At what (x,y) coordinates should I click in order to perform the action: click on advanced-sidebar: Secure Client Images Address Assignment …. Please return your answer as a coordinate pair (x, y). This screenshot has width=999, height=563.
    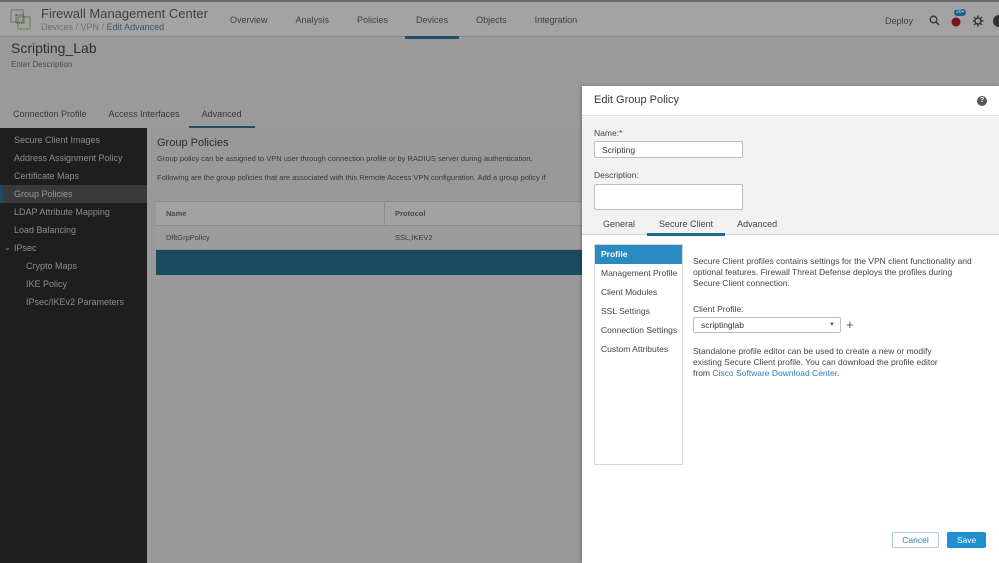
    Looking at the image, I should click on (73, 345).